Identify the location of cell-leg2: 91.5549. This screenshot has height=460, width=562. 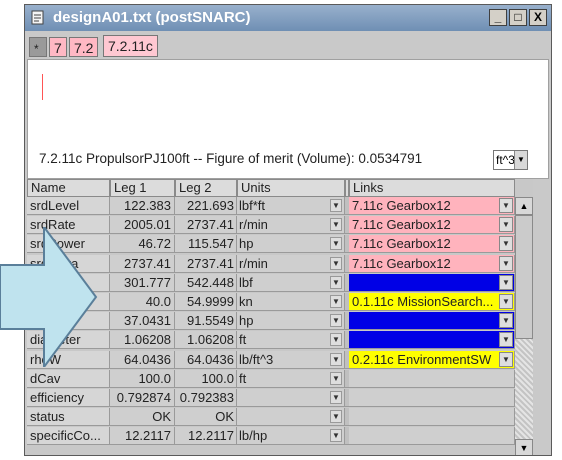
(206, 321).